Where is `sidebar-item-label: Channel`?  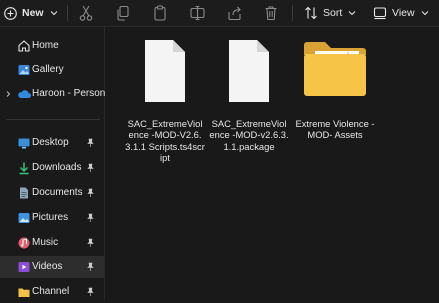 sidebar-item-label: Channel is located at coordinates (51, 291).